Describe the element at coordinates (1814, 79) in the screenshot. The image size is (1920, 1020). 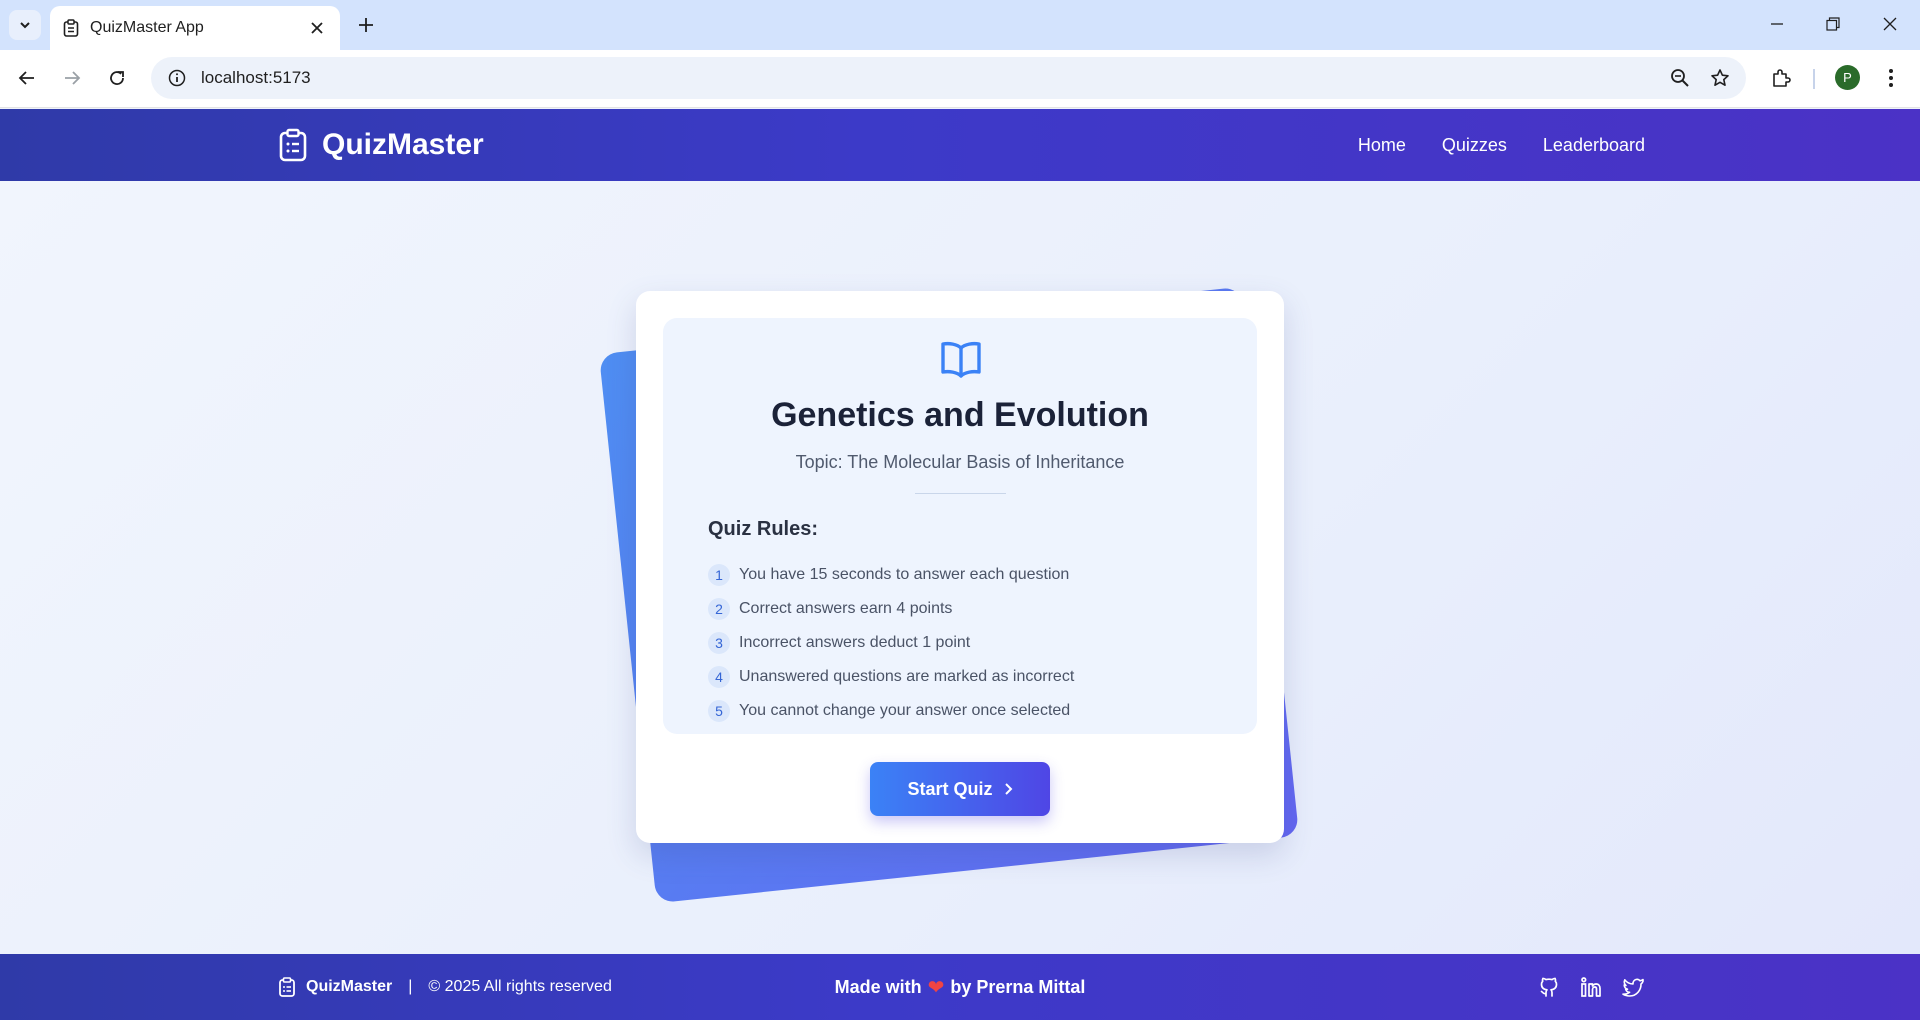
I see `toolbar-separator` at that location.